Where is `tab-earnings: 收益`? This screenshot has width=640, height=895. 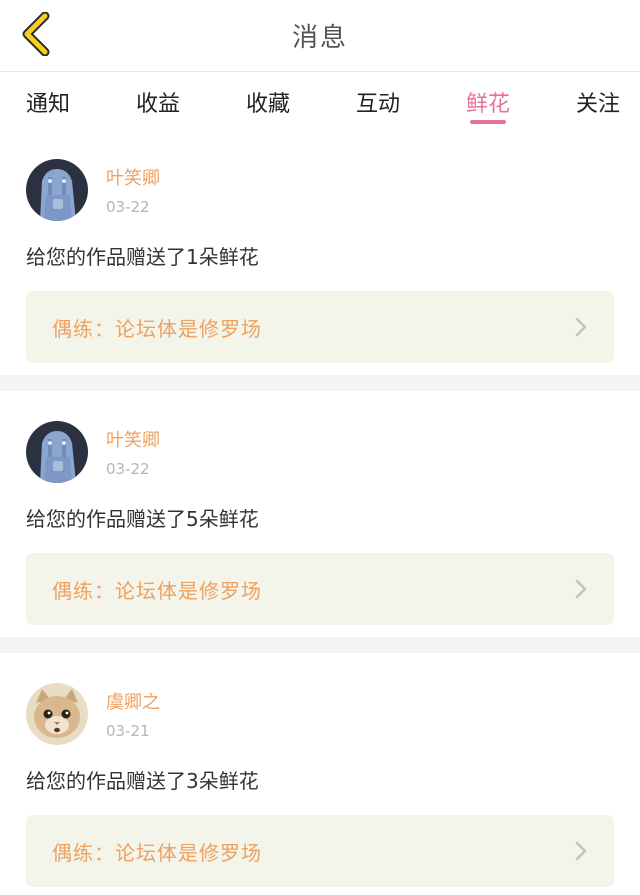 tab-earnings: 收益 is located at coordinates (158, 100).